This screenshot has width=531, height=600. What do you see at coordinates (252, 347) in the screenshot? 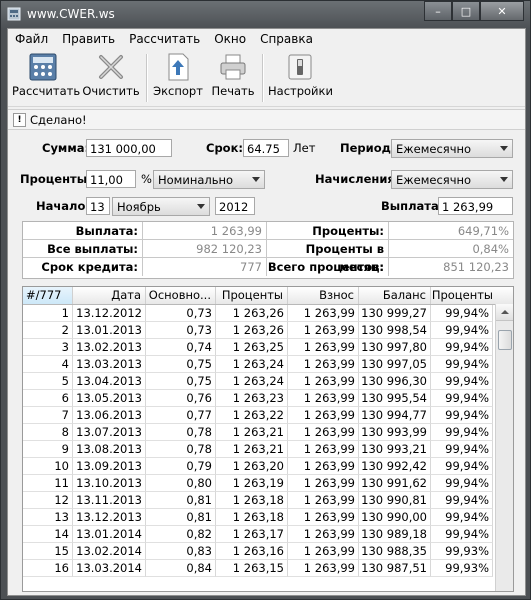
I see `cell-interest: 1 263,25` at bounding box center [252, 347].